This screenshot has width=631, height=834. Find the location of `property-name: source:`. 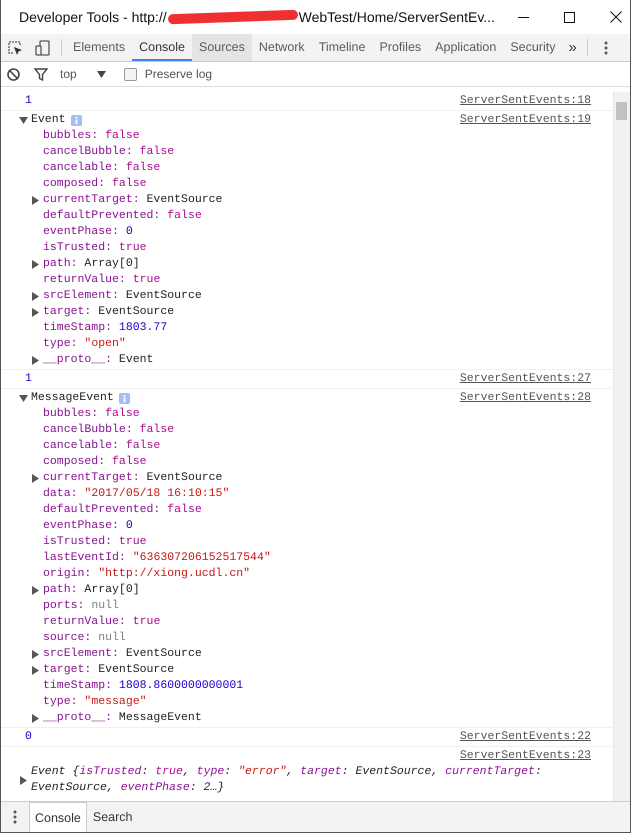

property-name: source: is located at coordinates (67, 638).